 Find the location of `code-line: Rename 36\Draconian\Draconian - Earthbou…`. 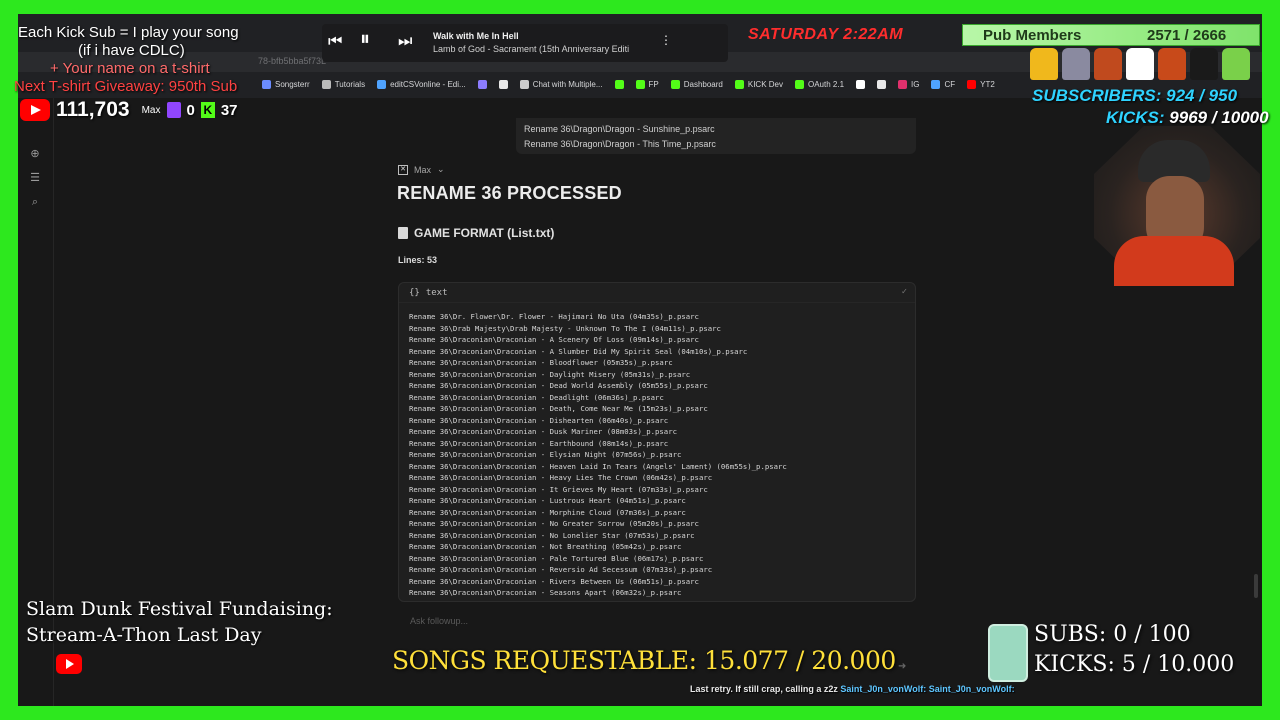

code-line: Rename 36\Draconian\Draconian - Earthbou… is located at coordinates (539, 443).